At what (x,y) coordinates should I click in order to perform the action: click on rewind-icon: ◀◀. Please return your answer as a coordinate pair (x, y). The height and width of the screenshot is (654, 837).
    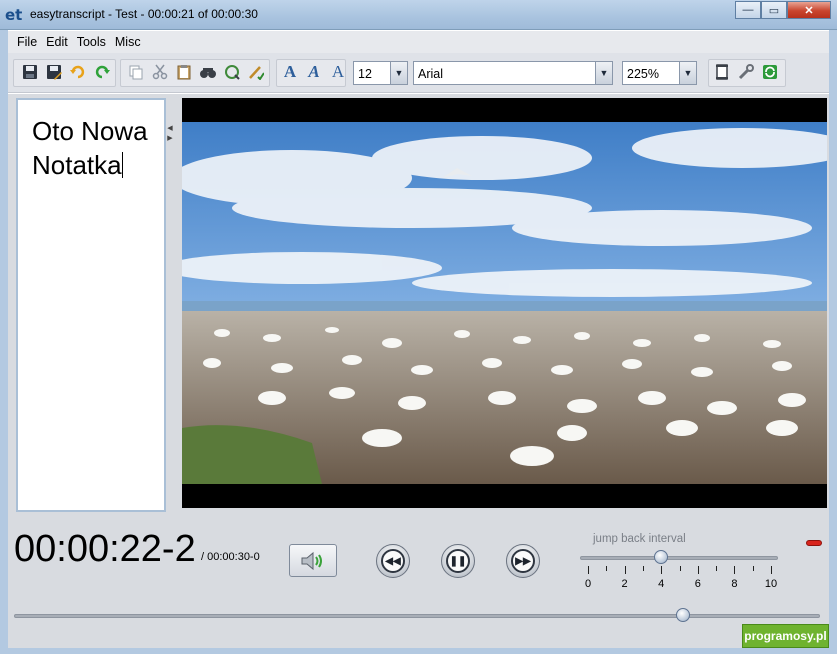
    Looking at the image, I should click on (393, 561).